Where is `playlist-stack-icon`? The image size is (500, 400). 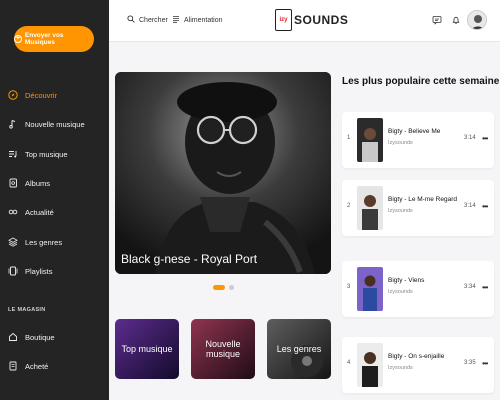
playlist-stack-icon is located at coordinates (13, 271).